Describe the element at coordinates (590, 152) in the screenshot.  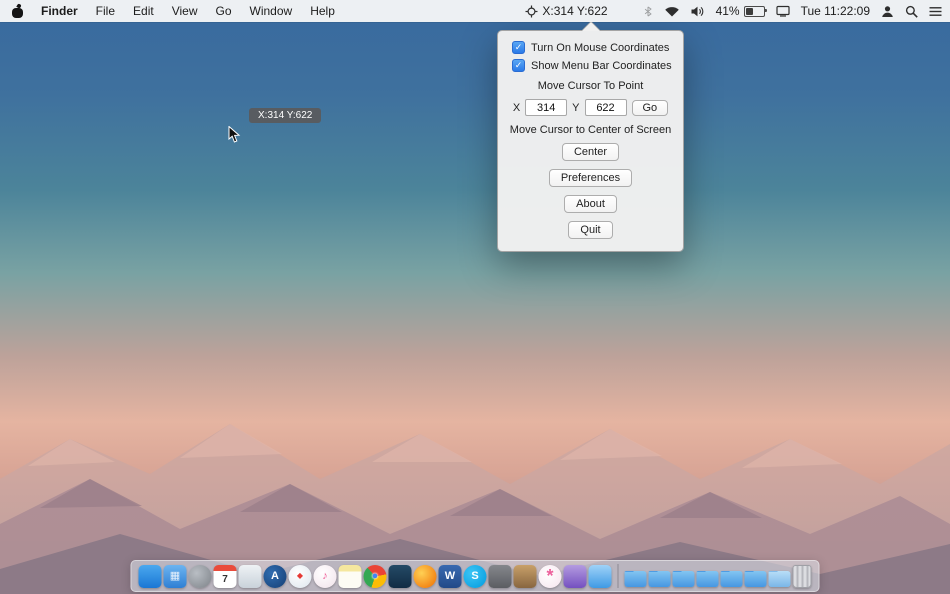
I see `center-button: Center` at that location.